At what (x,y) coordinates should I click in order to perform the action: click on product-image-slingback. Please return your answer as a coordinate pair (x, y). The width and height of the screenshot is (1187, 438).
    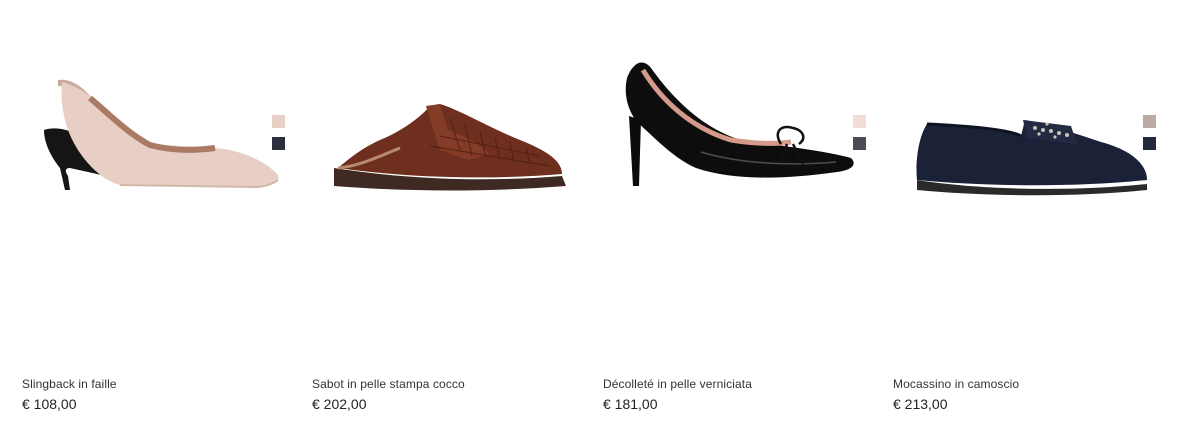
    Looking at the image, I should click on (145, 125).